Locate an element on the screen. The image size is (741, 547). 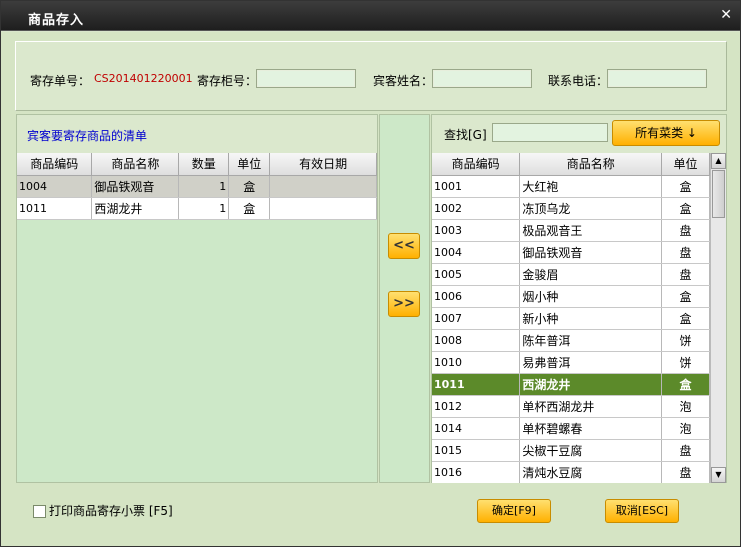
ok-button: 确定[F9] is located at coordinates (514, 511).